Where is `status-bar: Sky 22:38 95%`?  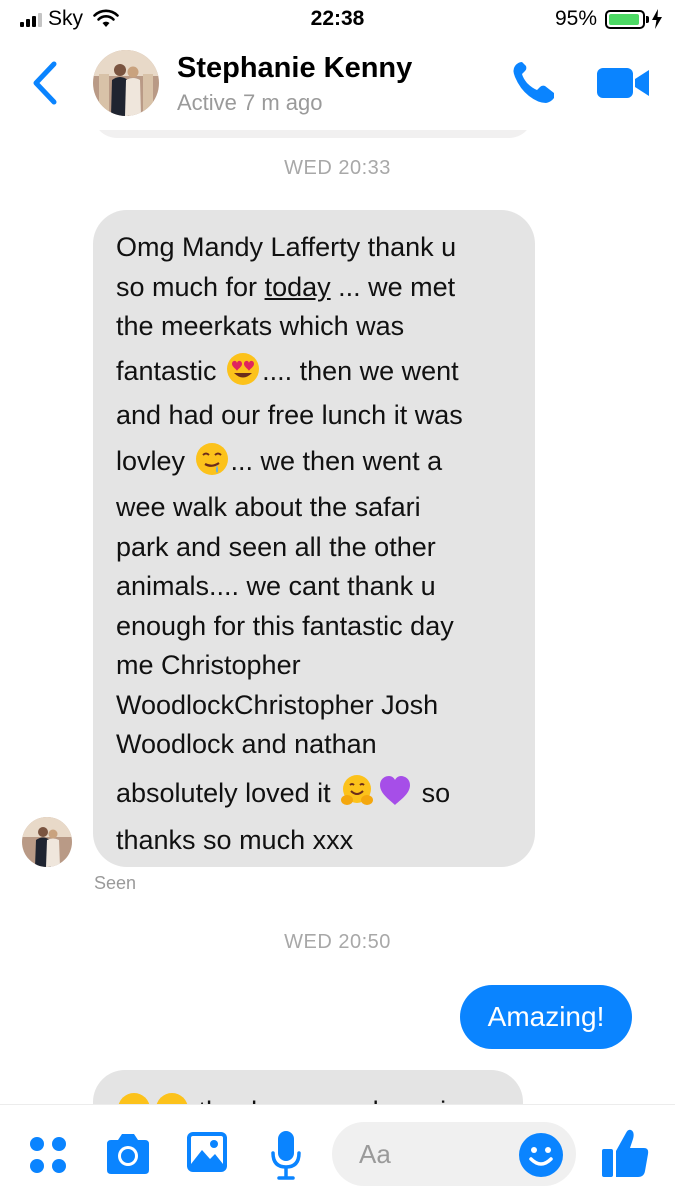 status-bar: Sky 22:38 95% is located at coordinates (337, 19).